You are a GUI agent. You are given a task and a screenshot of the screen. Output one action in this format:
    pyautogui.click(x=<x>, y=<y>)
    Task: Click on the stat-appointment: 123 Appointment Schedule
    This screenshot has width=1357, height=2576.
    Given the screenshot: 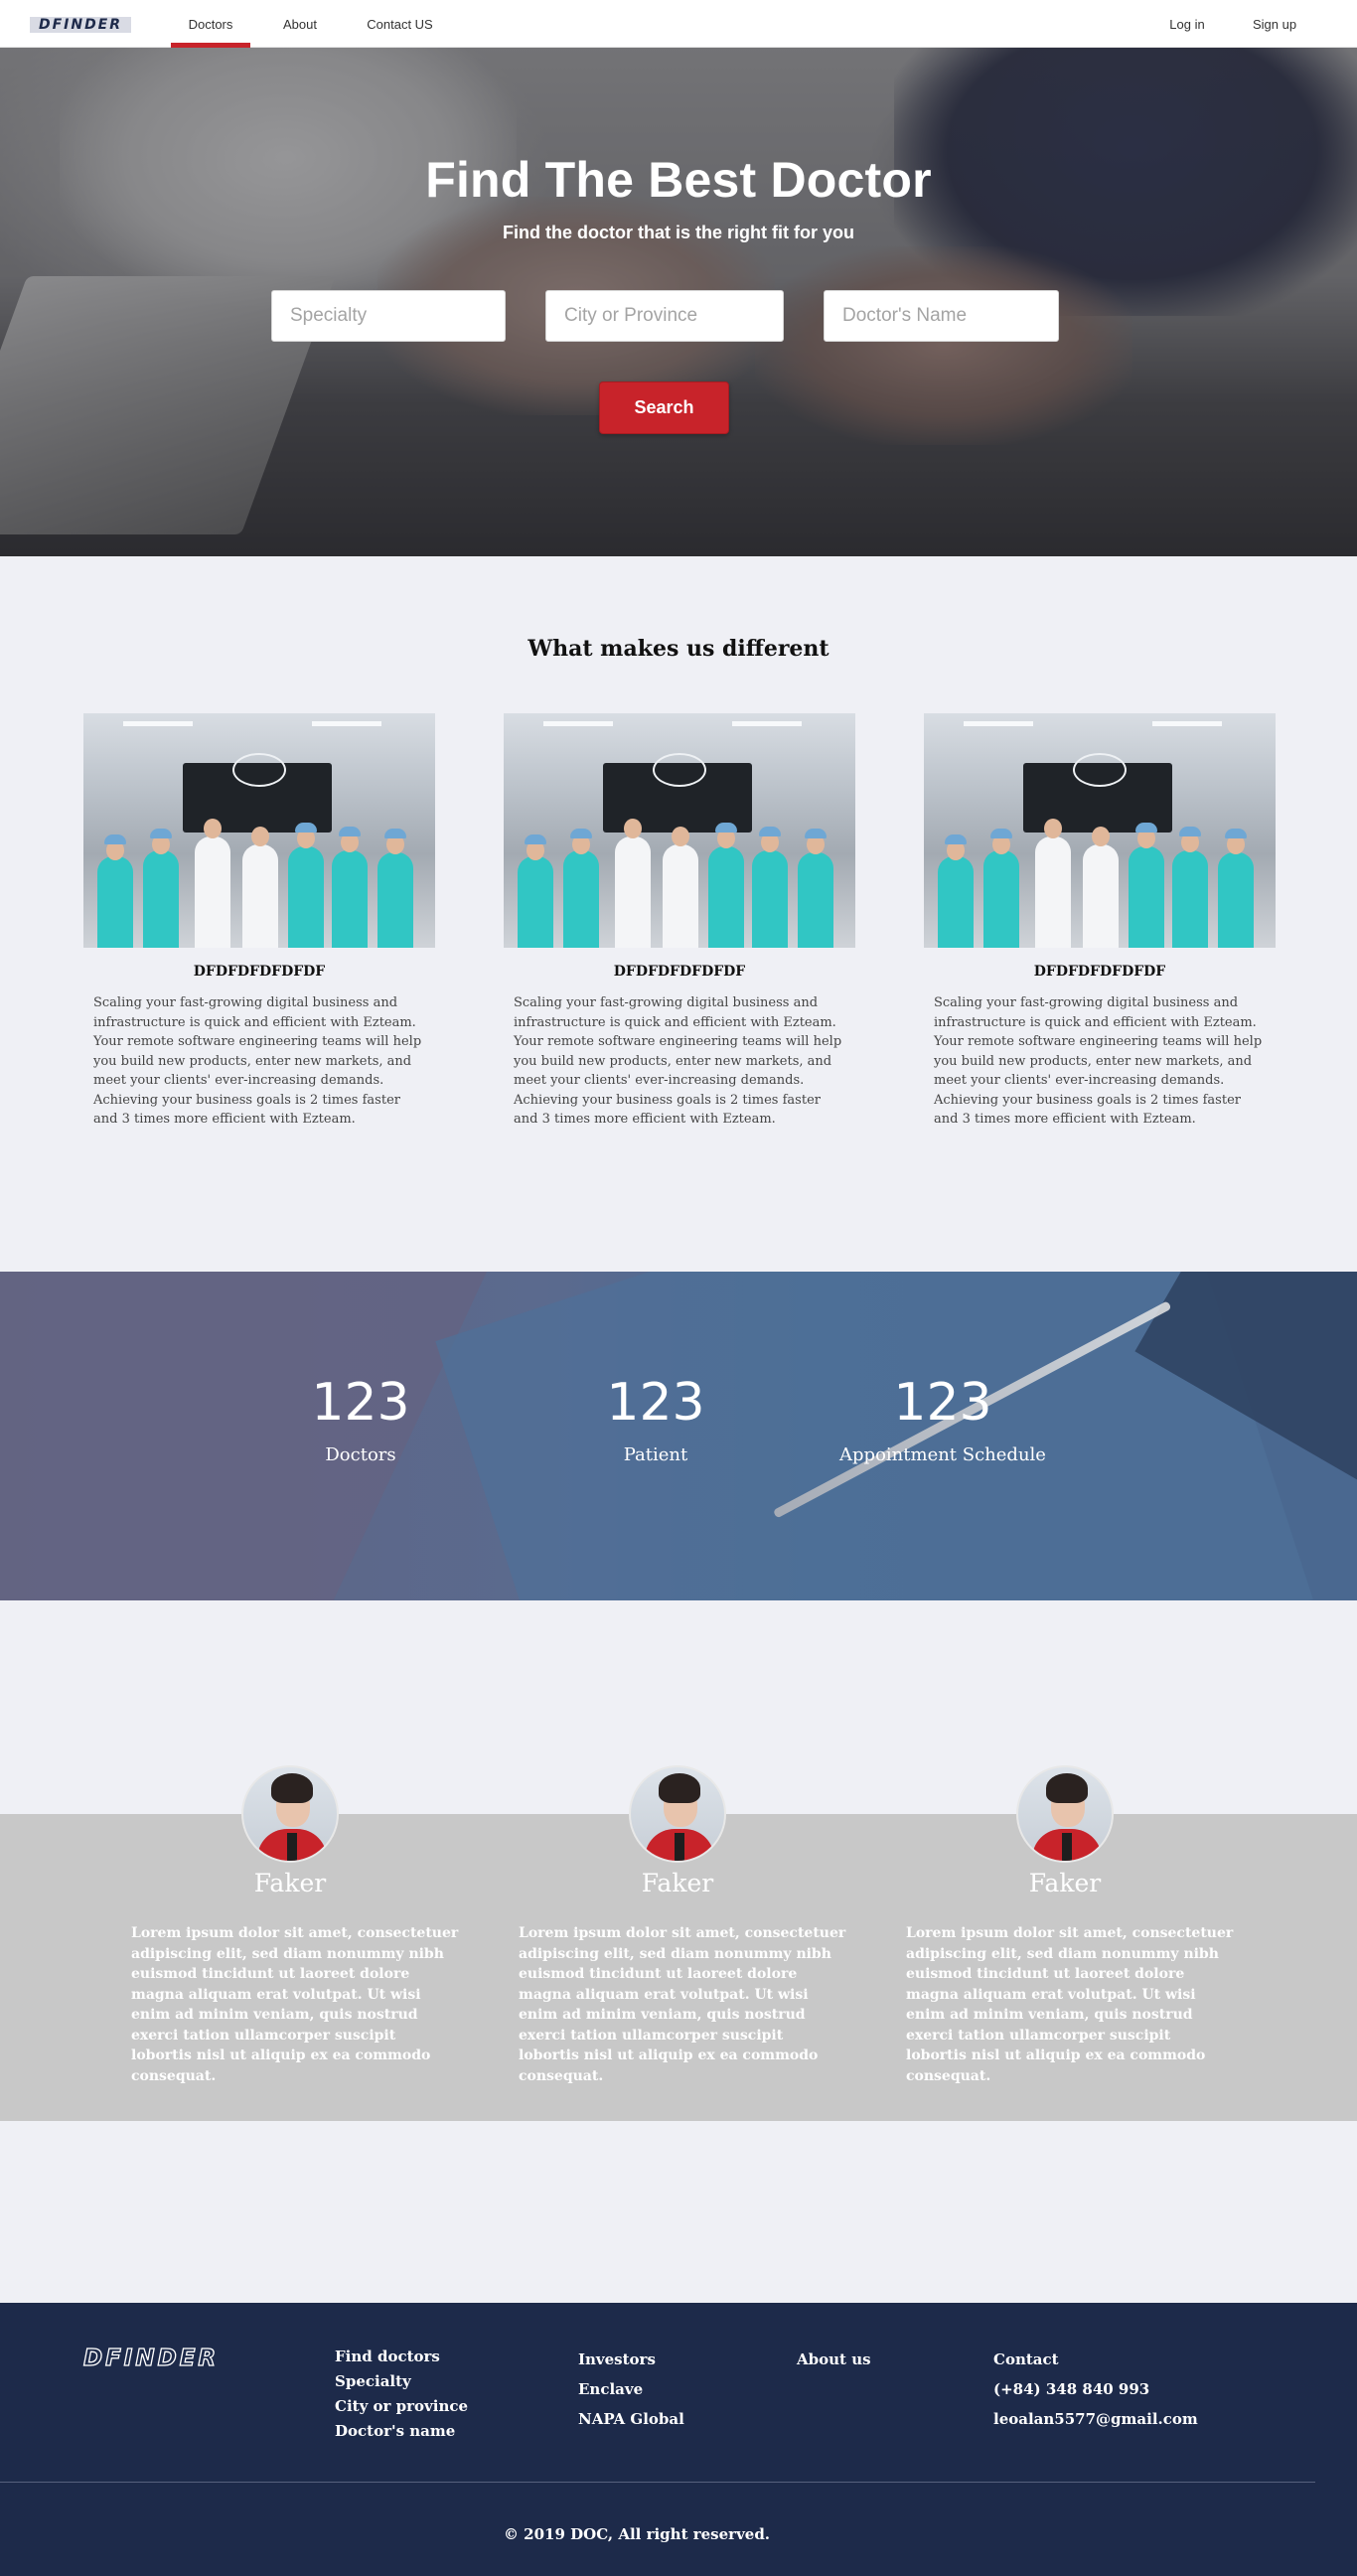 What is the action you would take?
    pyautogui.click(x=943, y=1419)
    